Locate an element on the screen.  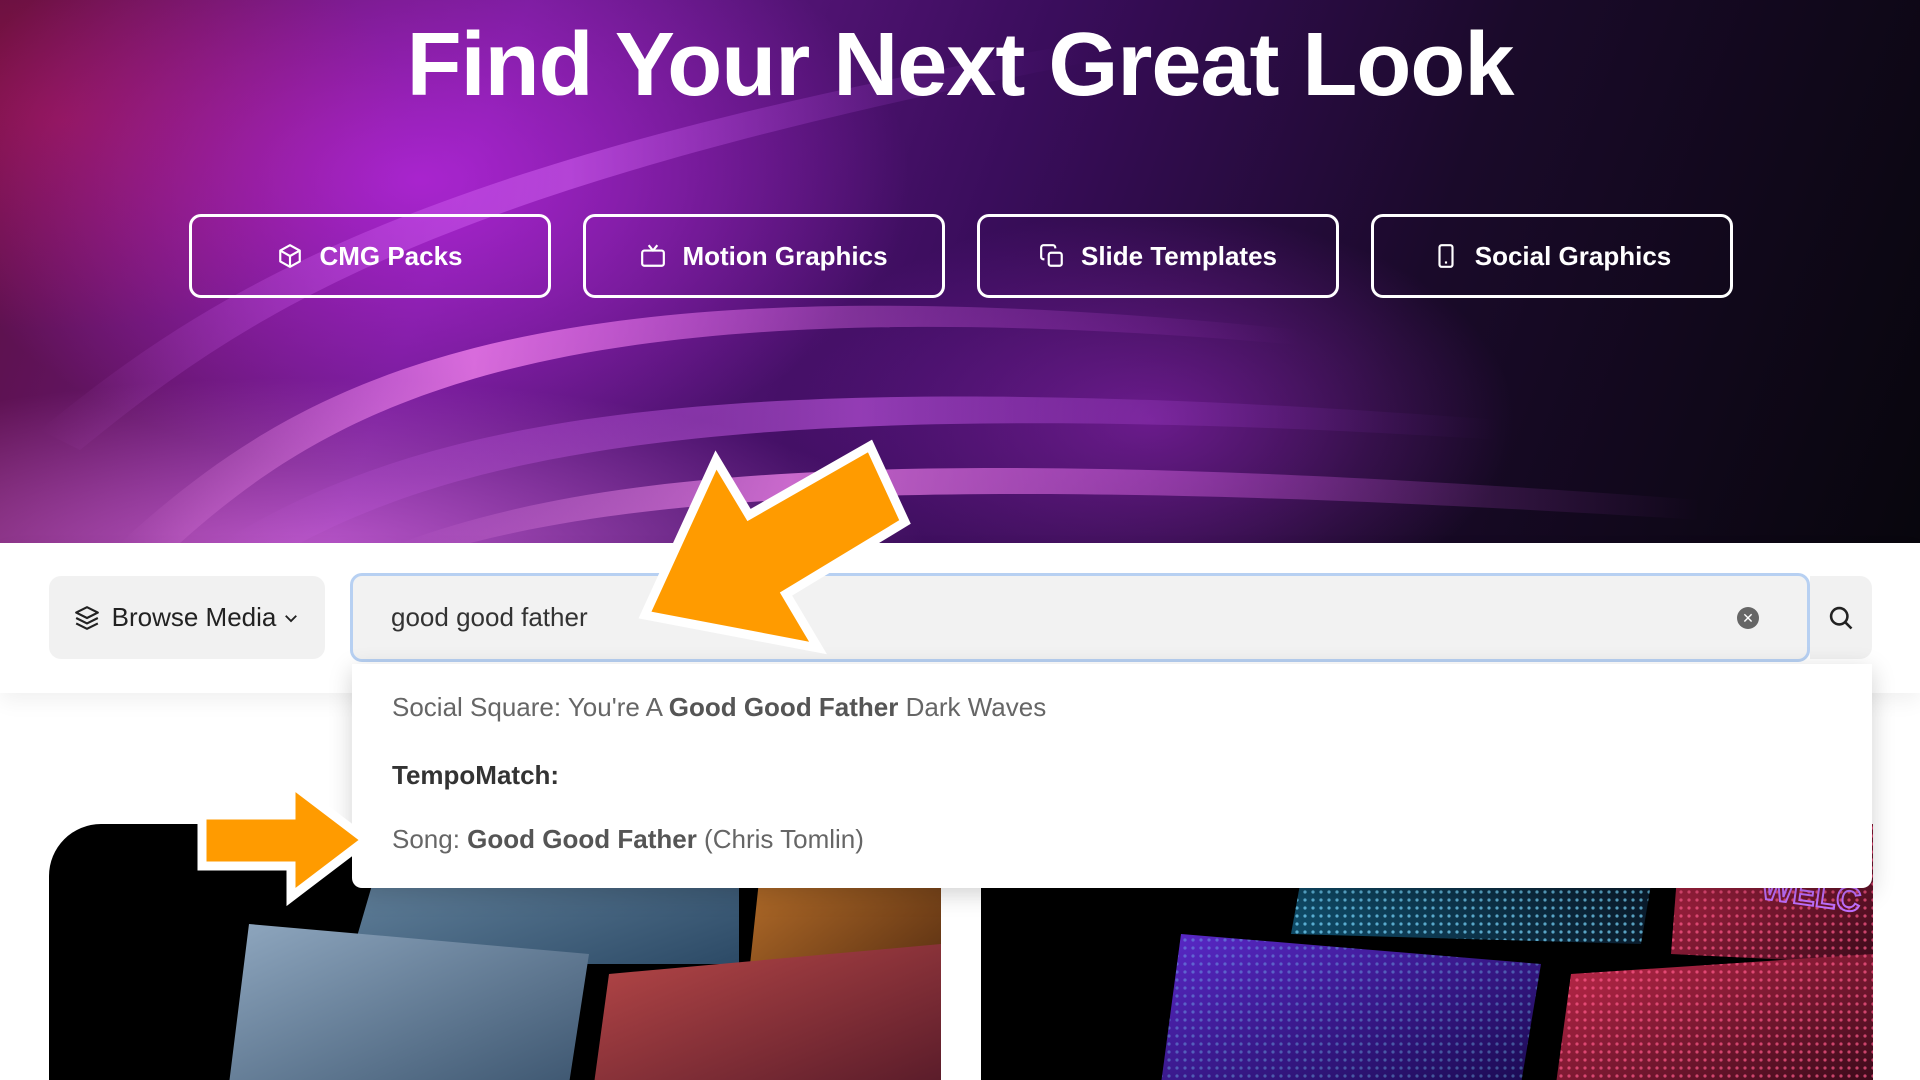
search-input is located at coordinates (1041, 617).